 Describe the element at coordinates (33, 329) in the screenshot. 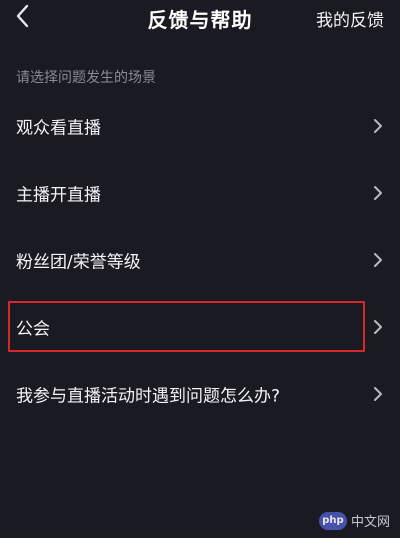

I see `list-item-label: 公会` at that location.